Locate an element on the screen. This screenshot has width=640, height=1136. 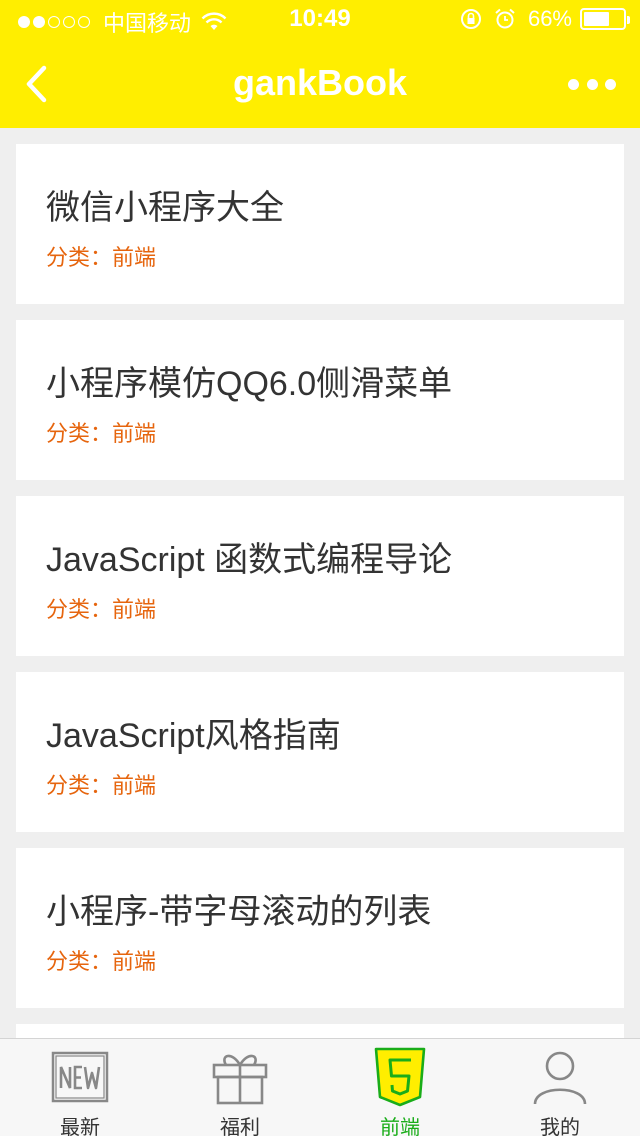
nav-bar: gankBook is located at coordinates (320, 84).